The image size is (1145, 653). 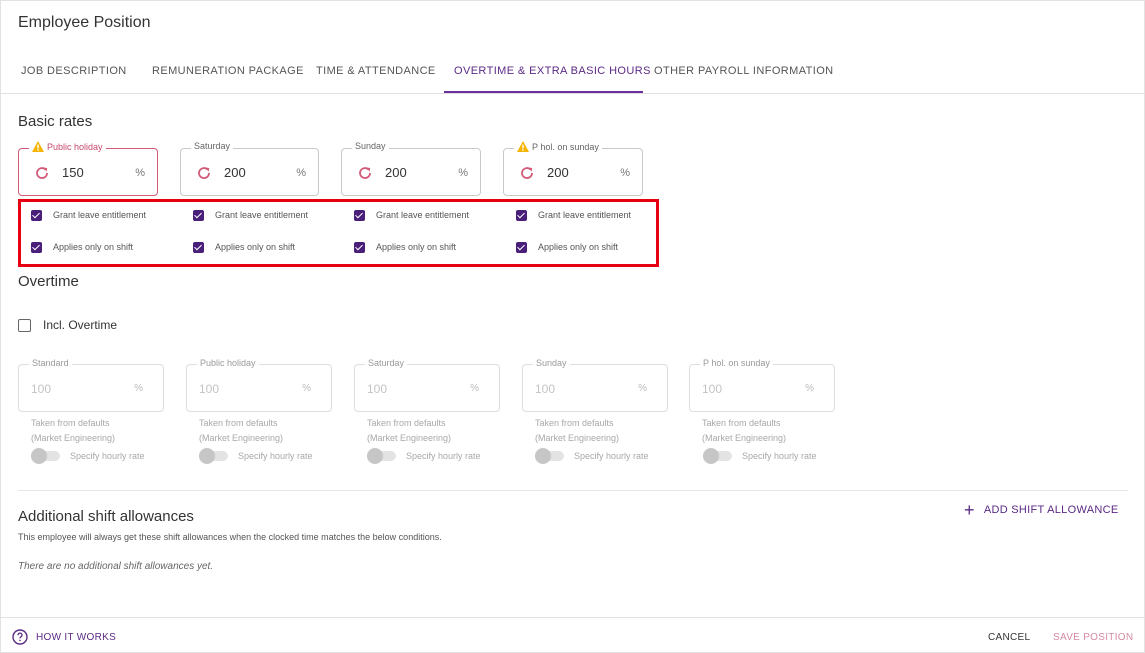 What do you see at coordinates (67, 325) in the screenshot?
I see `incl-overtime-checkbox: Incl. Overtime` at bounding box center [67, 325].